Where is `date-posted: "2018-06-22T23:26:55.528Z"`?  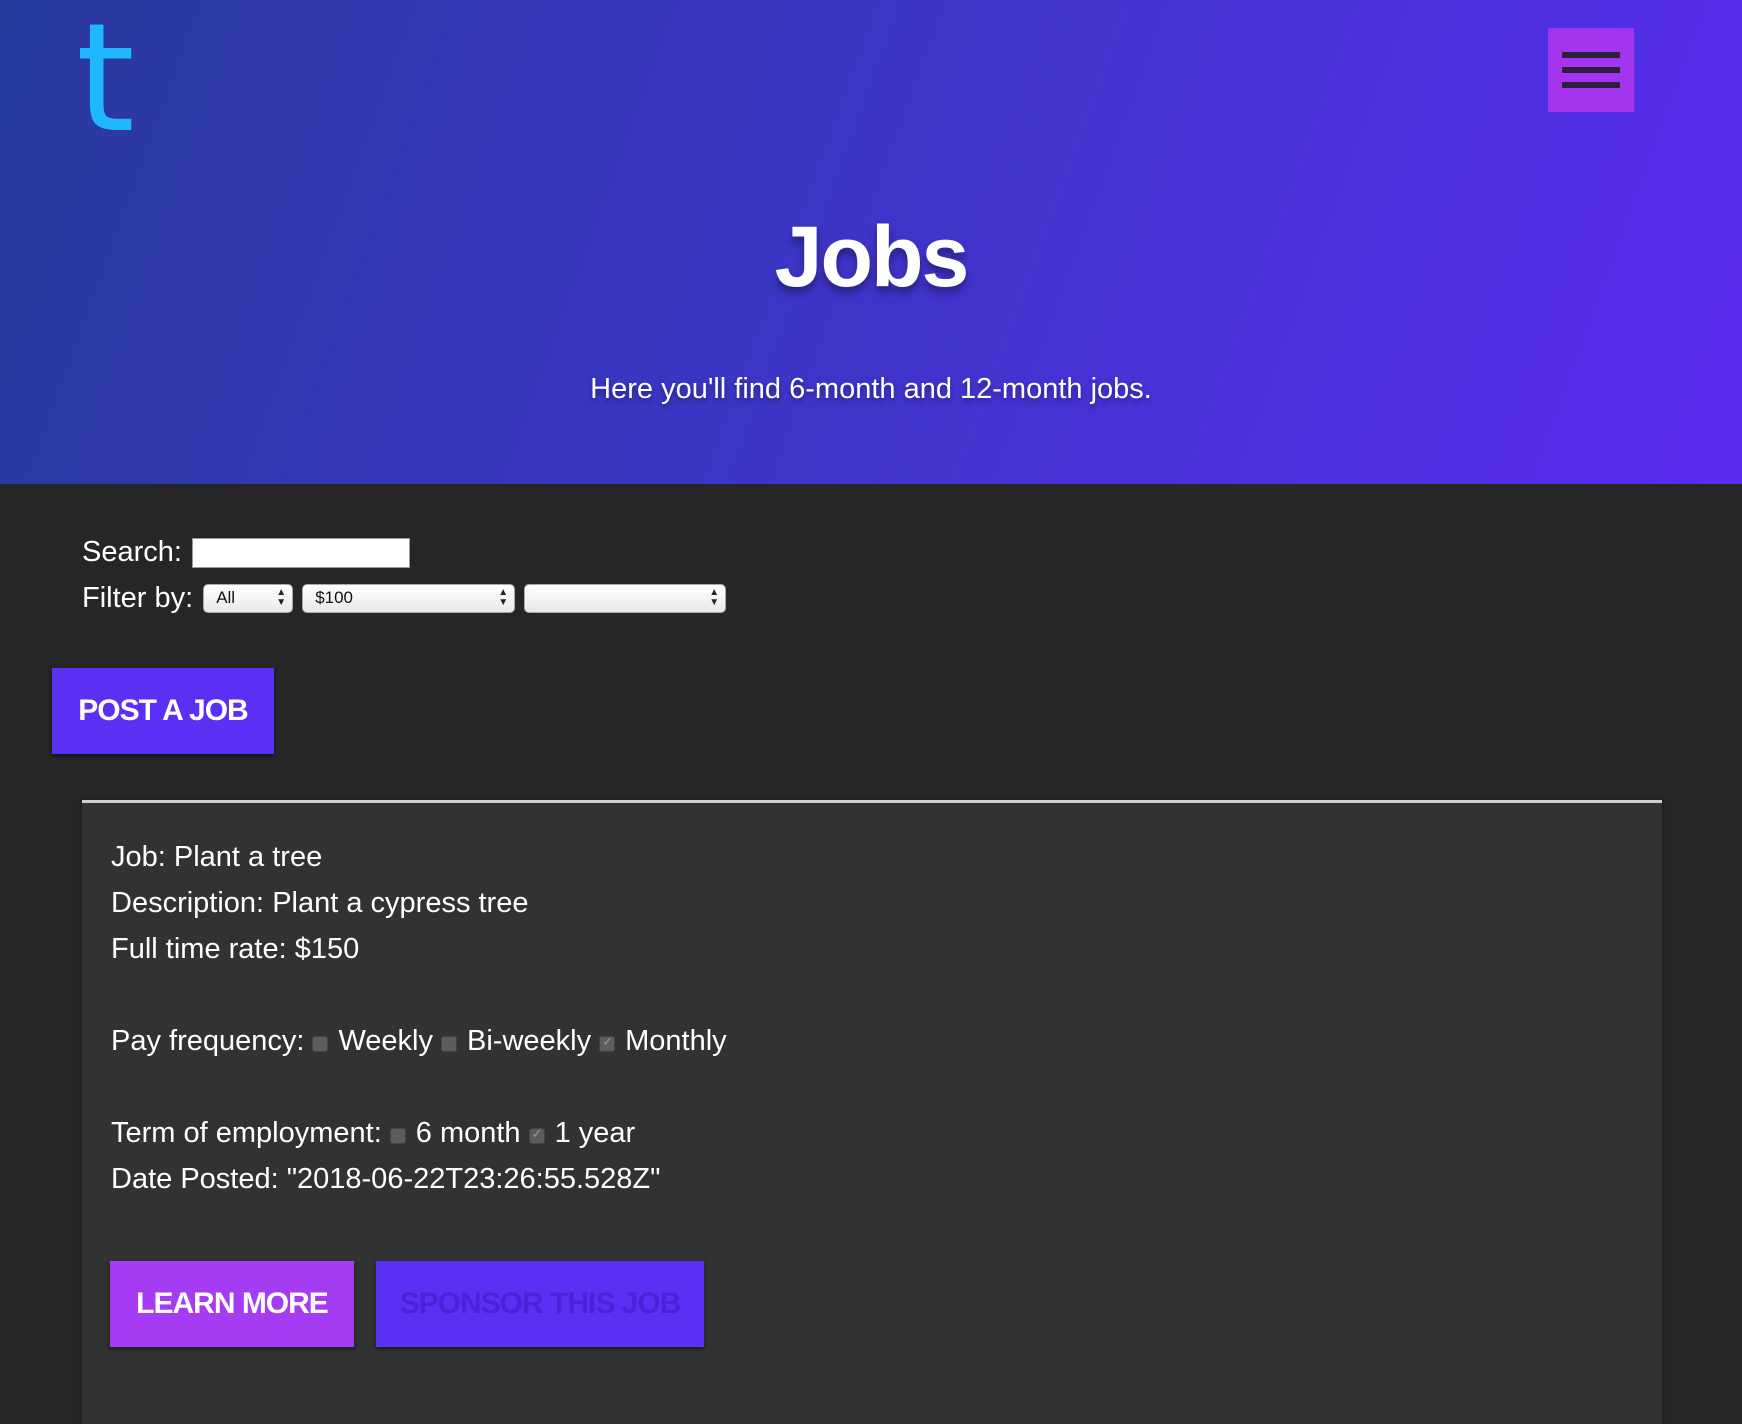
date-posted: "2018-06-22T23:26:55.528Z" is located at coordinates (473, 1179).